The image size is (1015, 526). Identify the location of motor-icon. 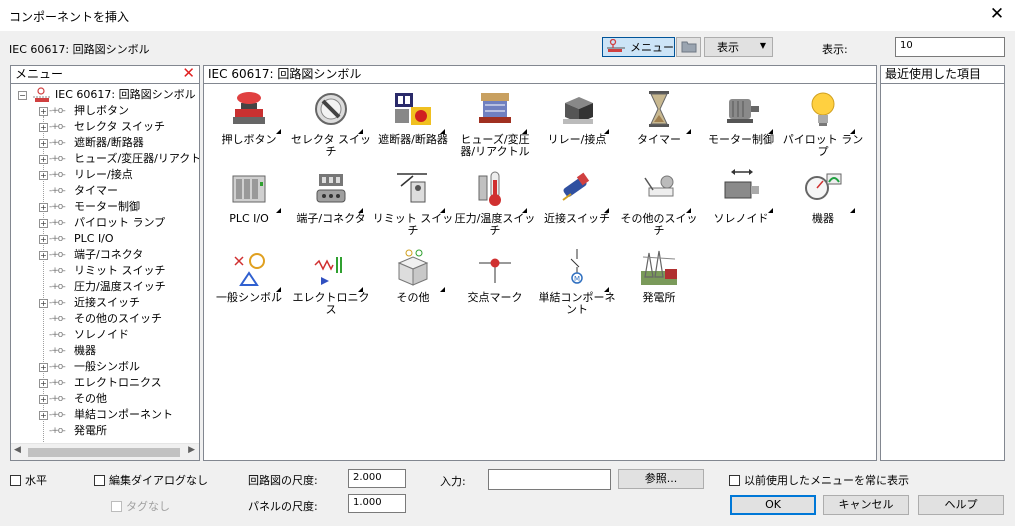
(741, 109).